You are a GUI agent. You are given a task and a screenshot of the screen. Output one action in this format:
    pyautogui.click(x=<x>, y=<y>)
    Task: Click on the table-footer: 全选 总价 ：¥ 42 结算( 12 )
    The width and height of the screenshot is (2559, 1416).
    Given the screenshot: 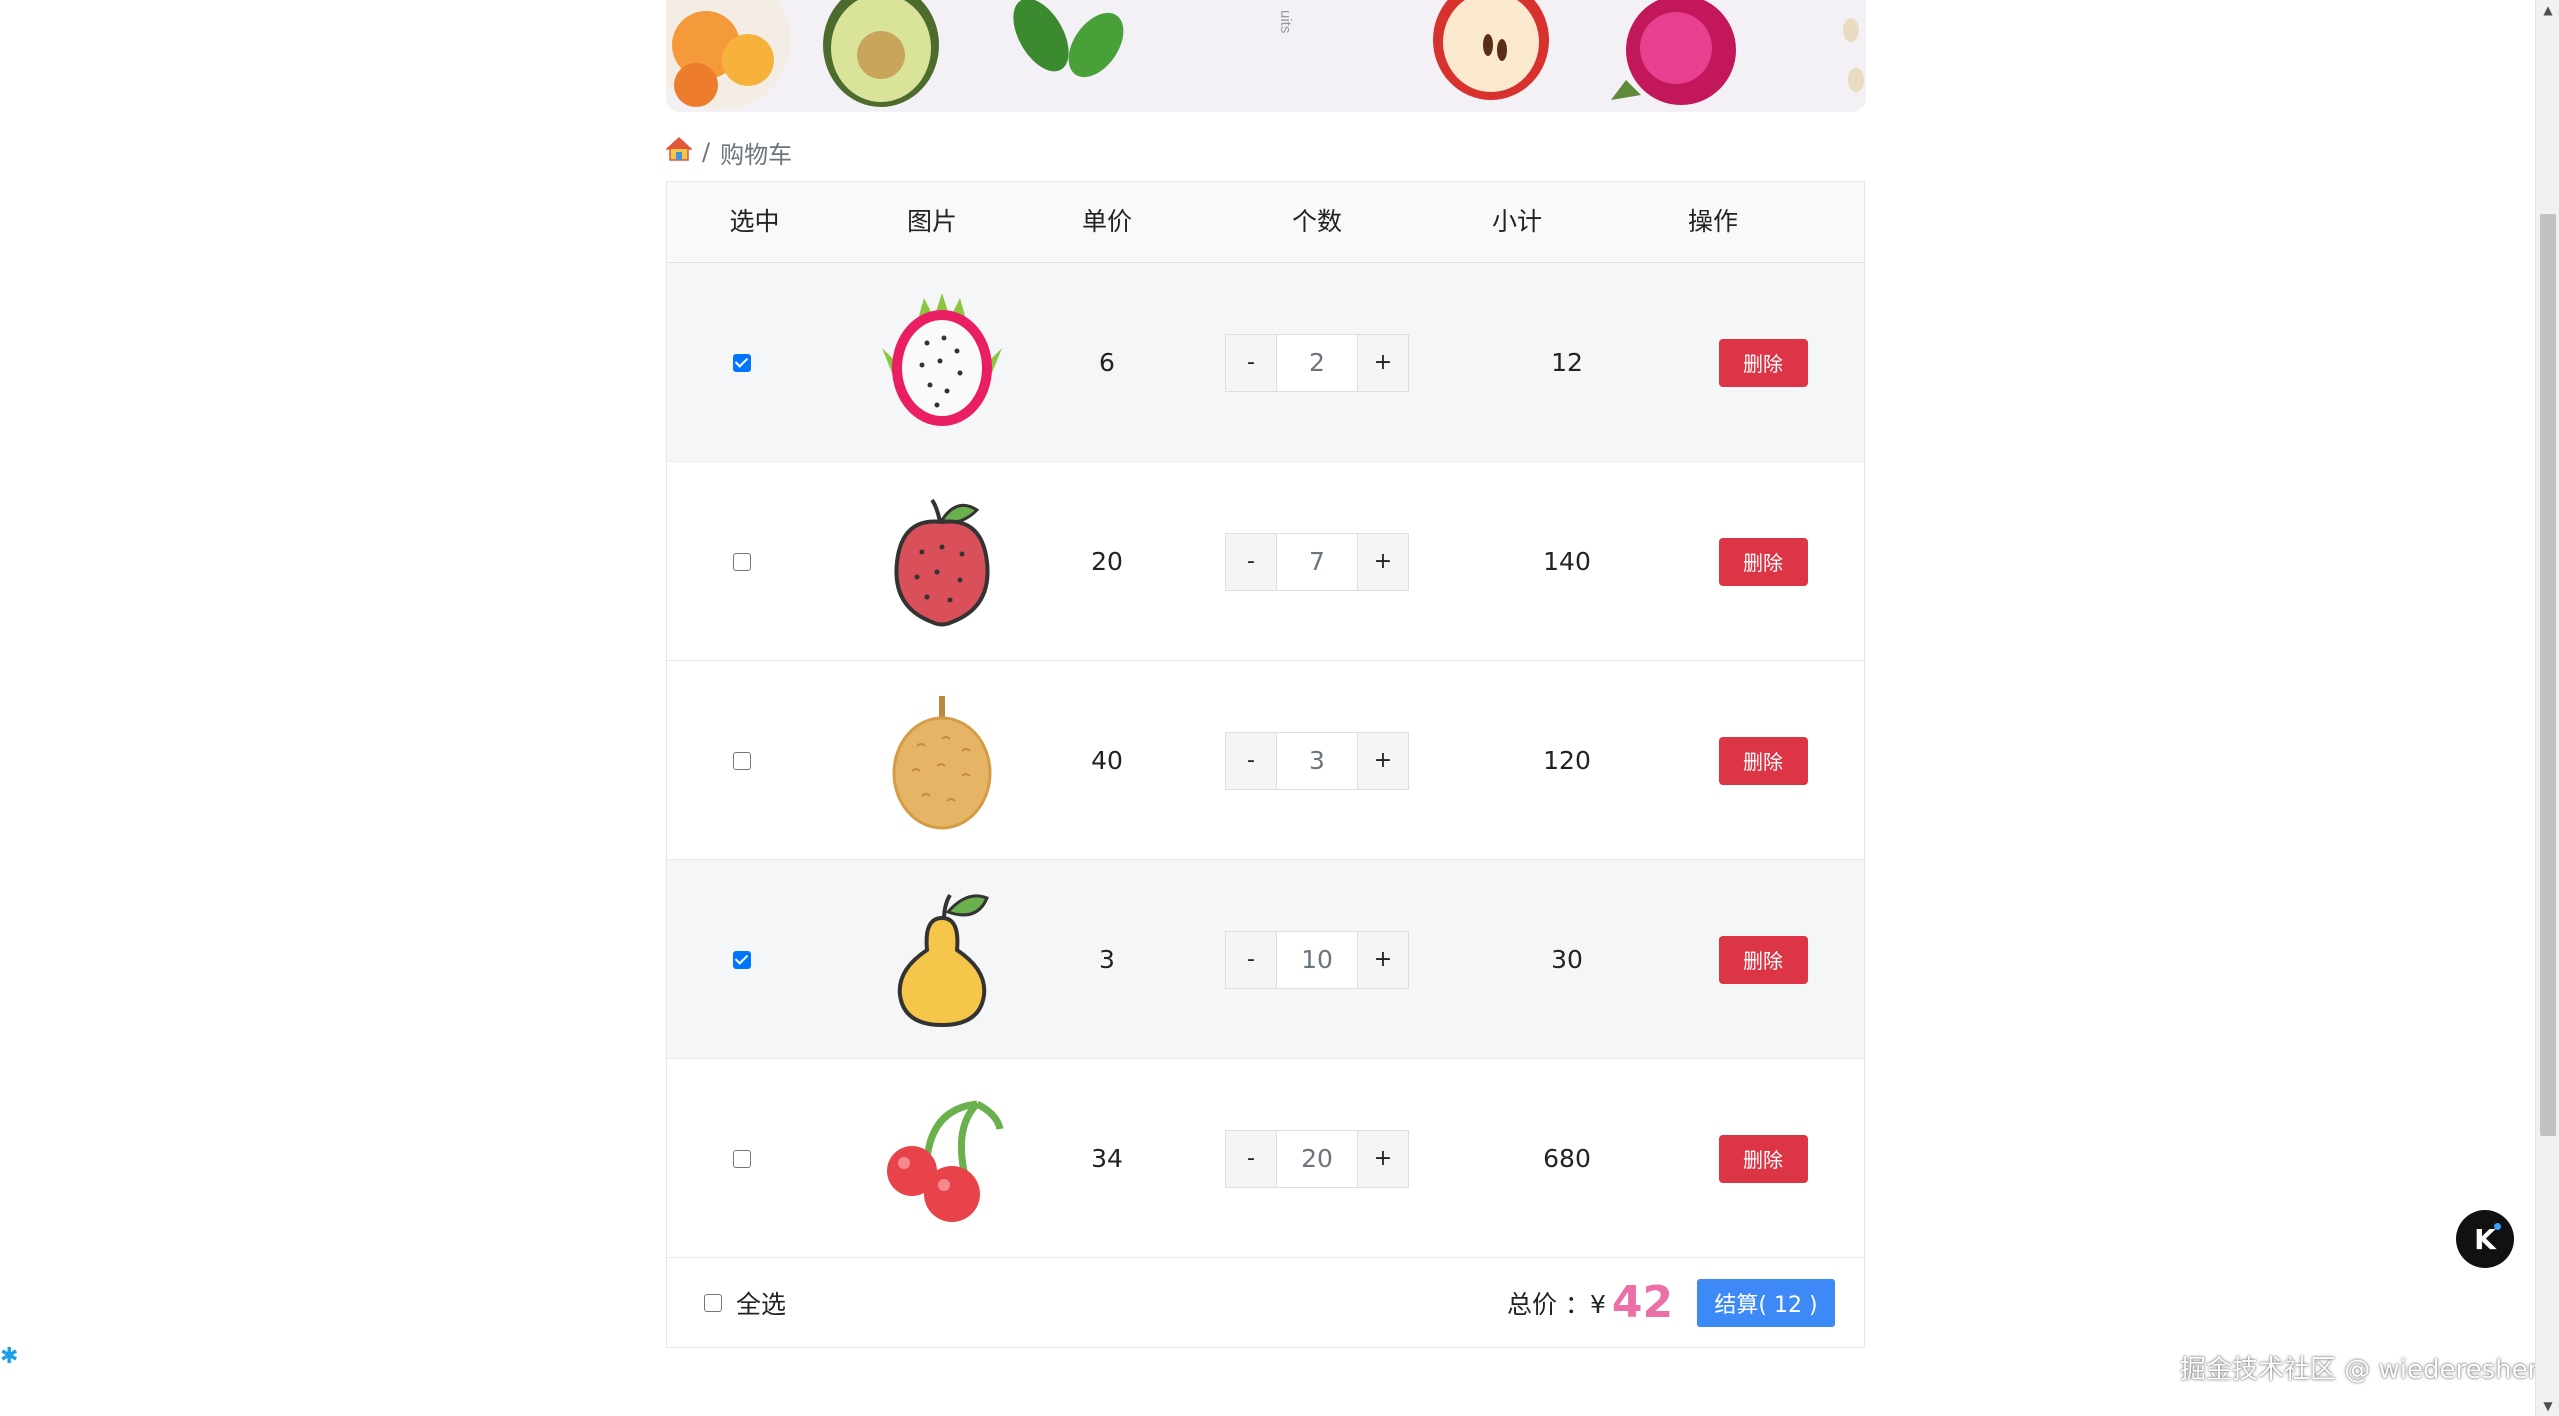 What is the action you would take?
    pyautogui.click(x=1265, y=1302)
    